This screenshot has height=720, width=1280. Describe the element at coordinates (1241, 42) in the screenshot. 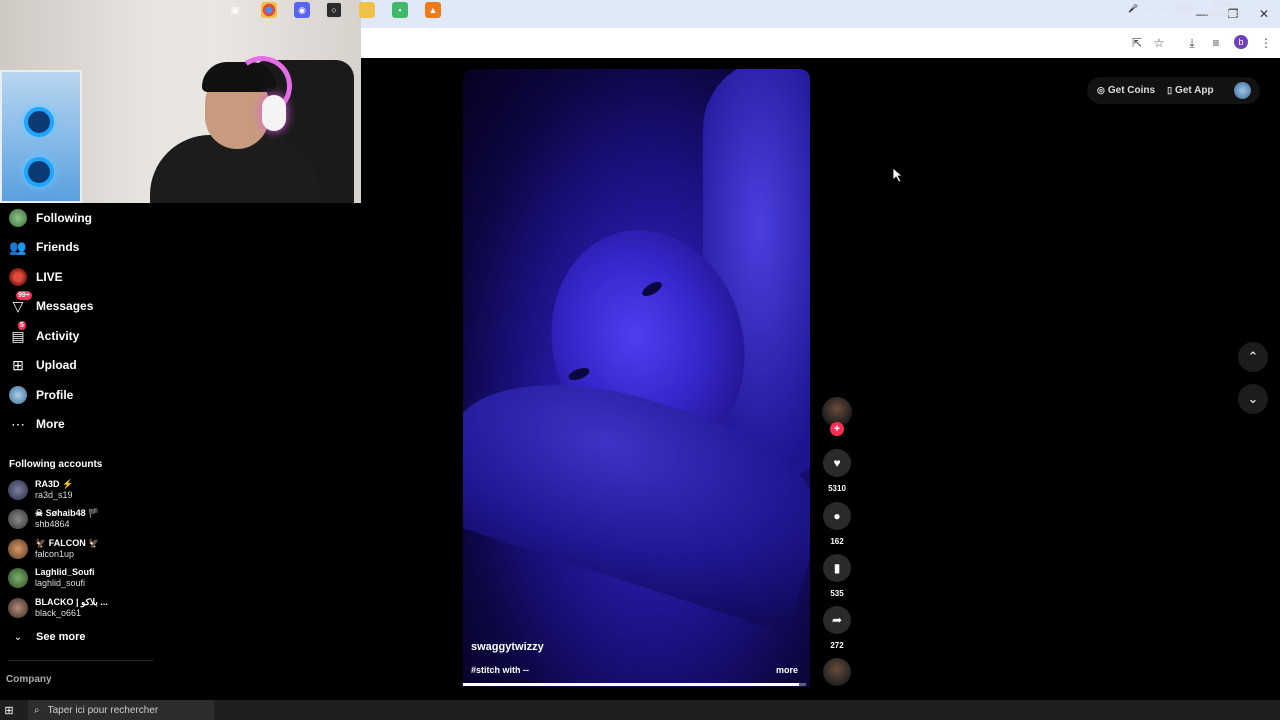

I see `profile-avatar-button: b` at that location.